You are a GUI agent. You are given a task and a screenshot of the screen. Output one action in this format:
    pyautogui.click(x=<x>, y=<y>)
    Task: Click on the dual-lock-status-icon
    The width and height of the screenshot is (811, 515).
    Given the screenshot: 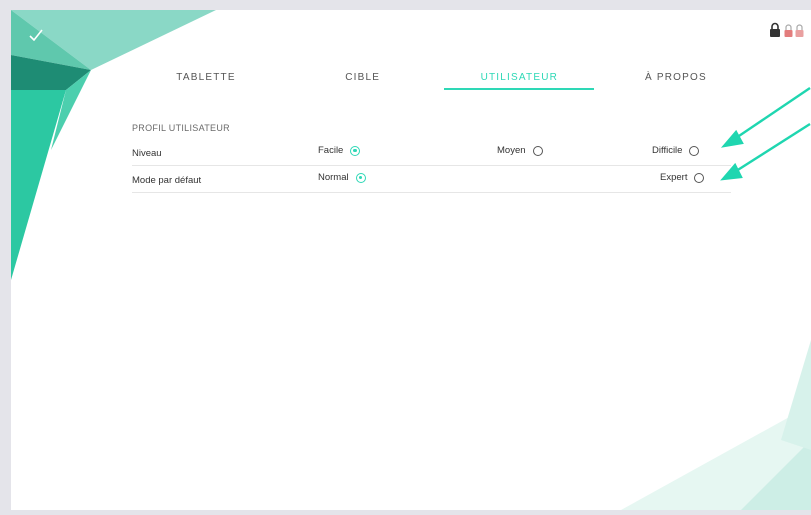 What is the action you would take?
    pyautogui.click(x=795, y=30)
    